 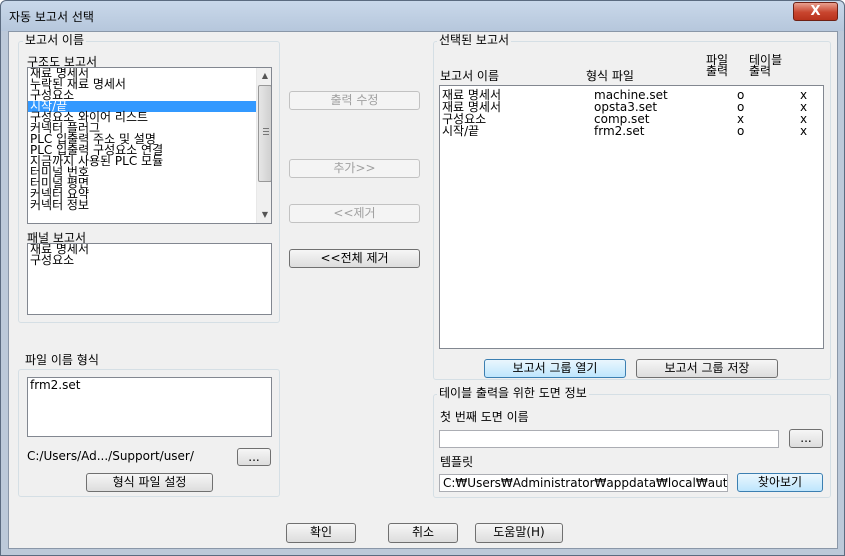 I want to click on remove-report-button: <<제거, so click(x=354, y=213).